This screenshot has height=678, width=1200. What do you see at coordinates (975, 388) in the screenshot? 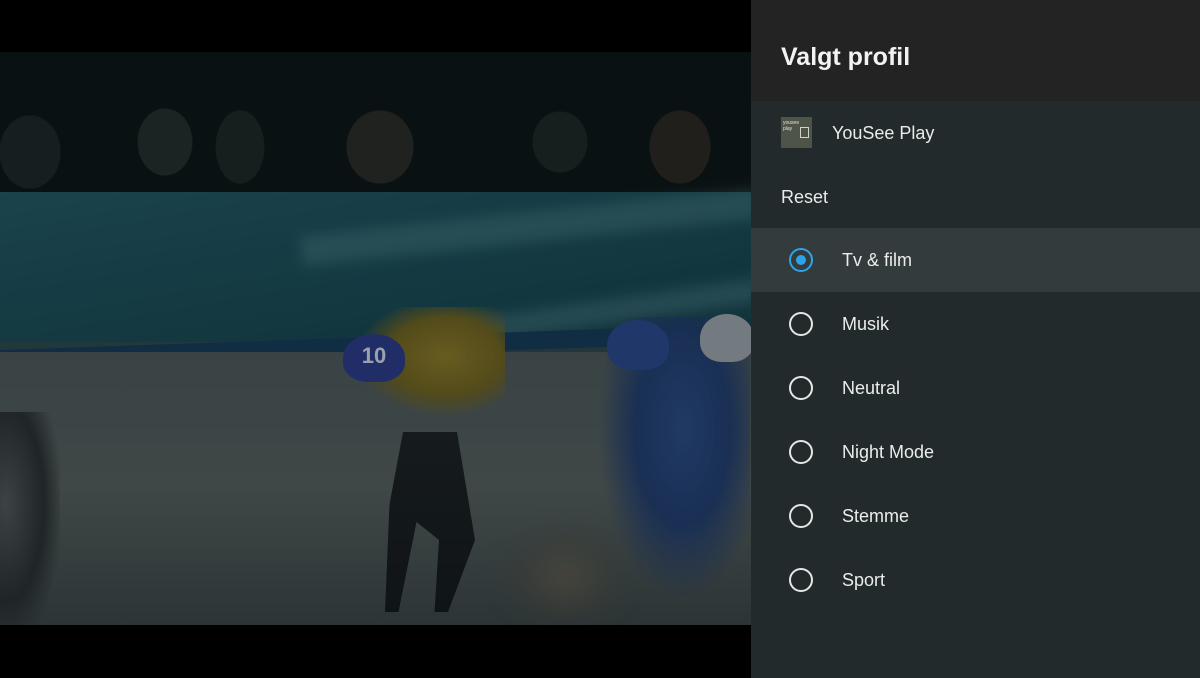
I see `profile-option-neutral: Neutral` at bounding box center [975, 388].